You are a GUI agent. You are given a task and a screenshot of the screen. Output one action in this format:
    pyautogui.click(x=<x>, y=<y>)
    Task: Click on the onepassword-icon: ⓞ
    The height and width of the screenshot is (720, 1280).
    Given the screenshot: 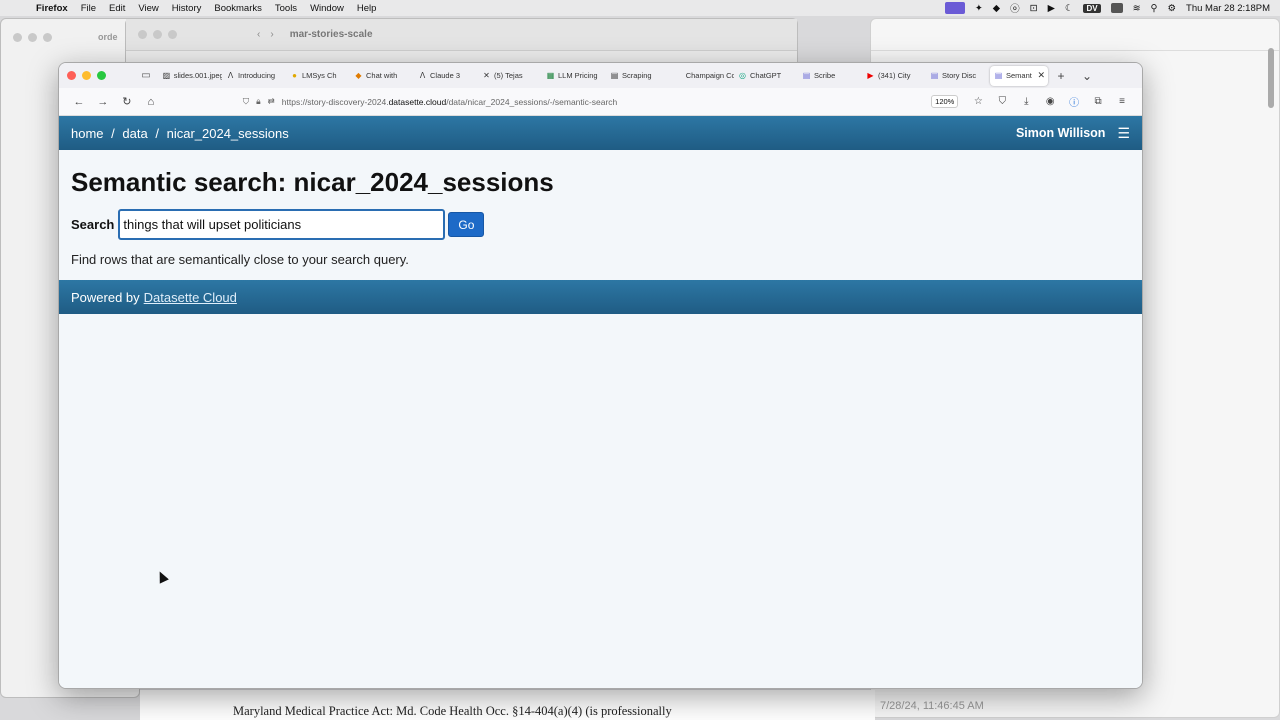 What is the action you would take?
    pyautogui.click(x=1015, y=8)
    